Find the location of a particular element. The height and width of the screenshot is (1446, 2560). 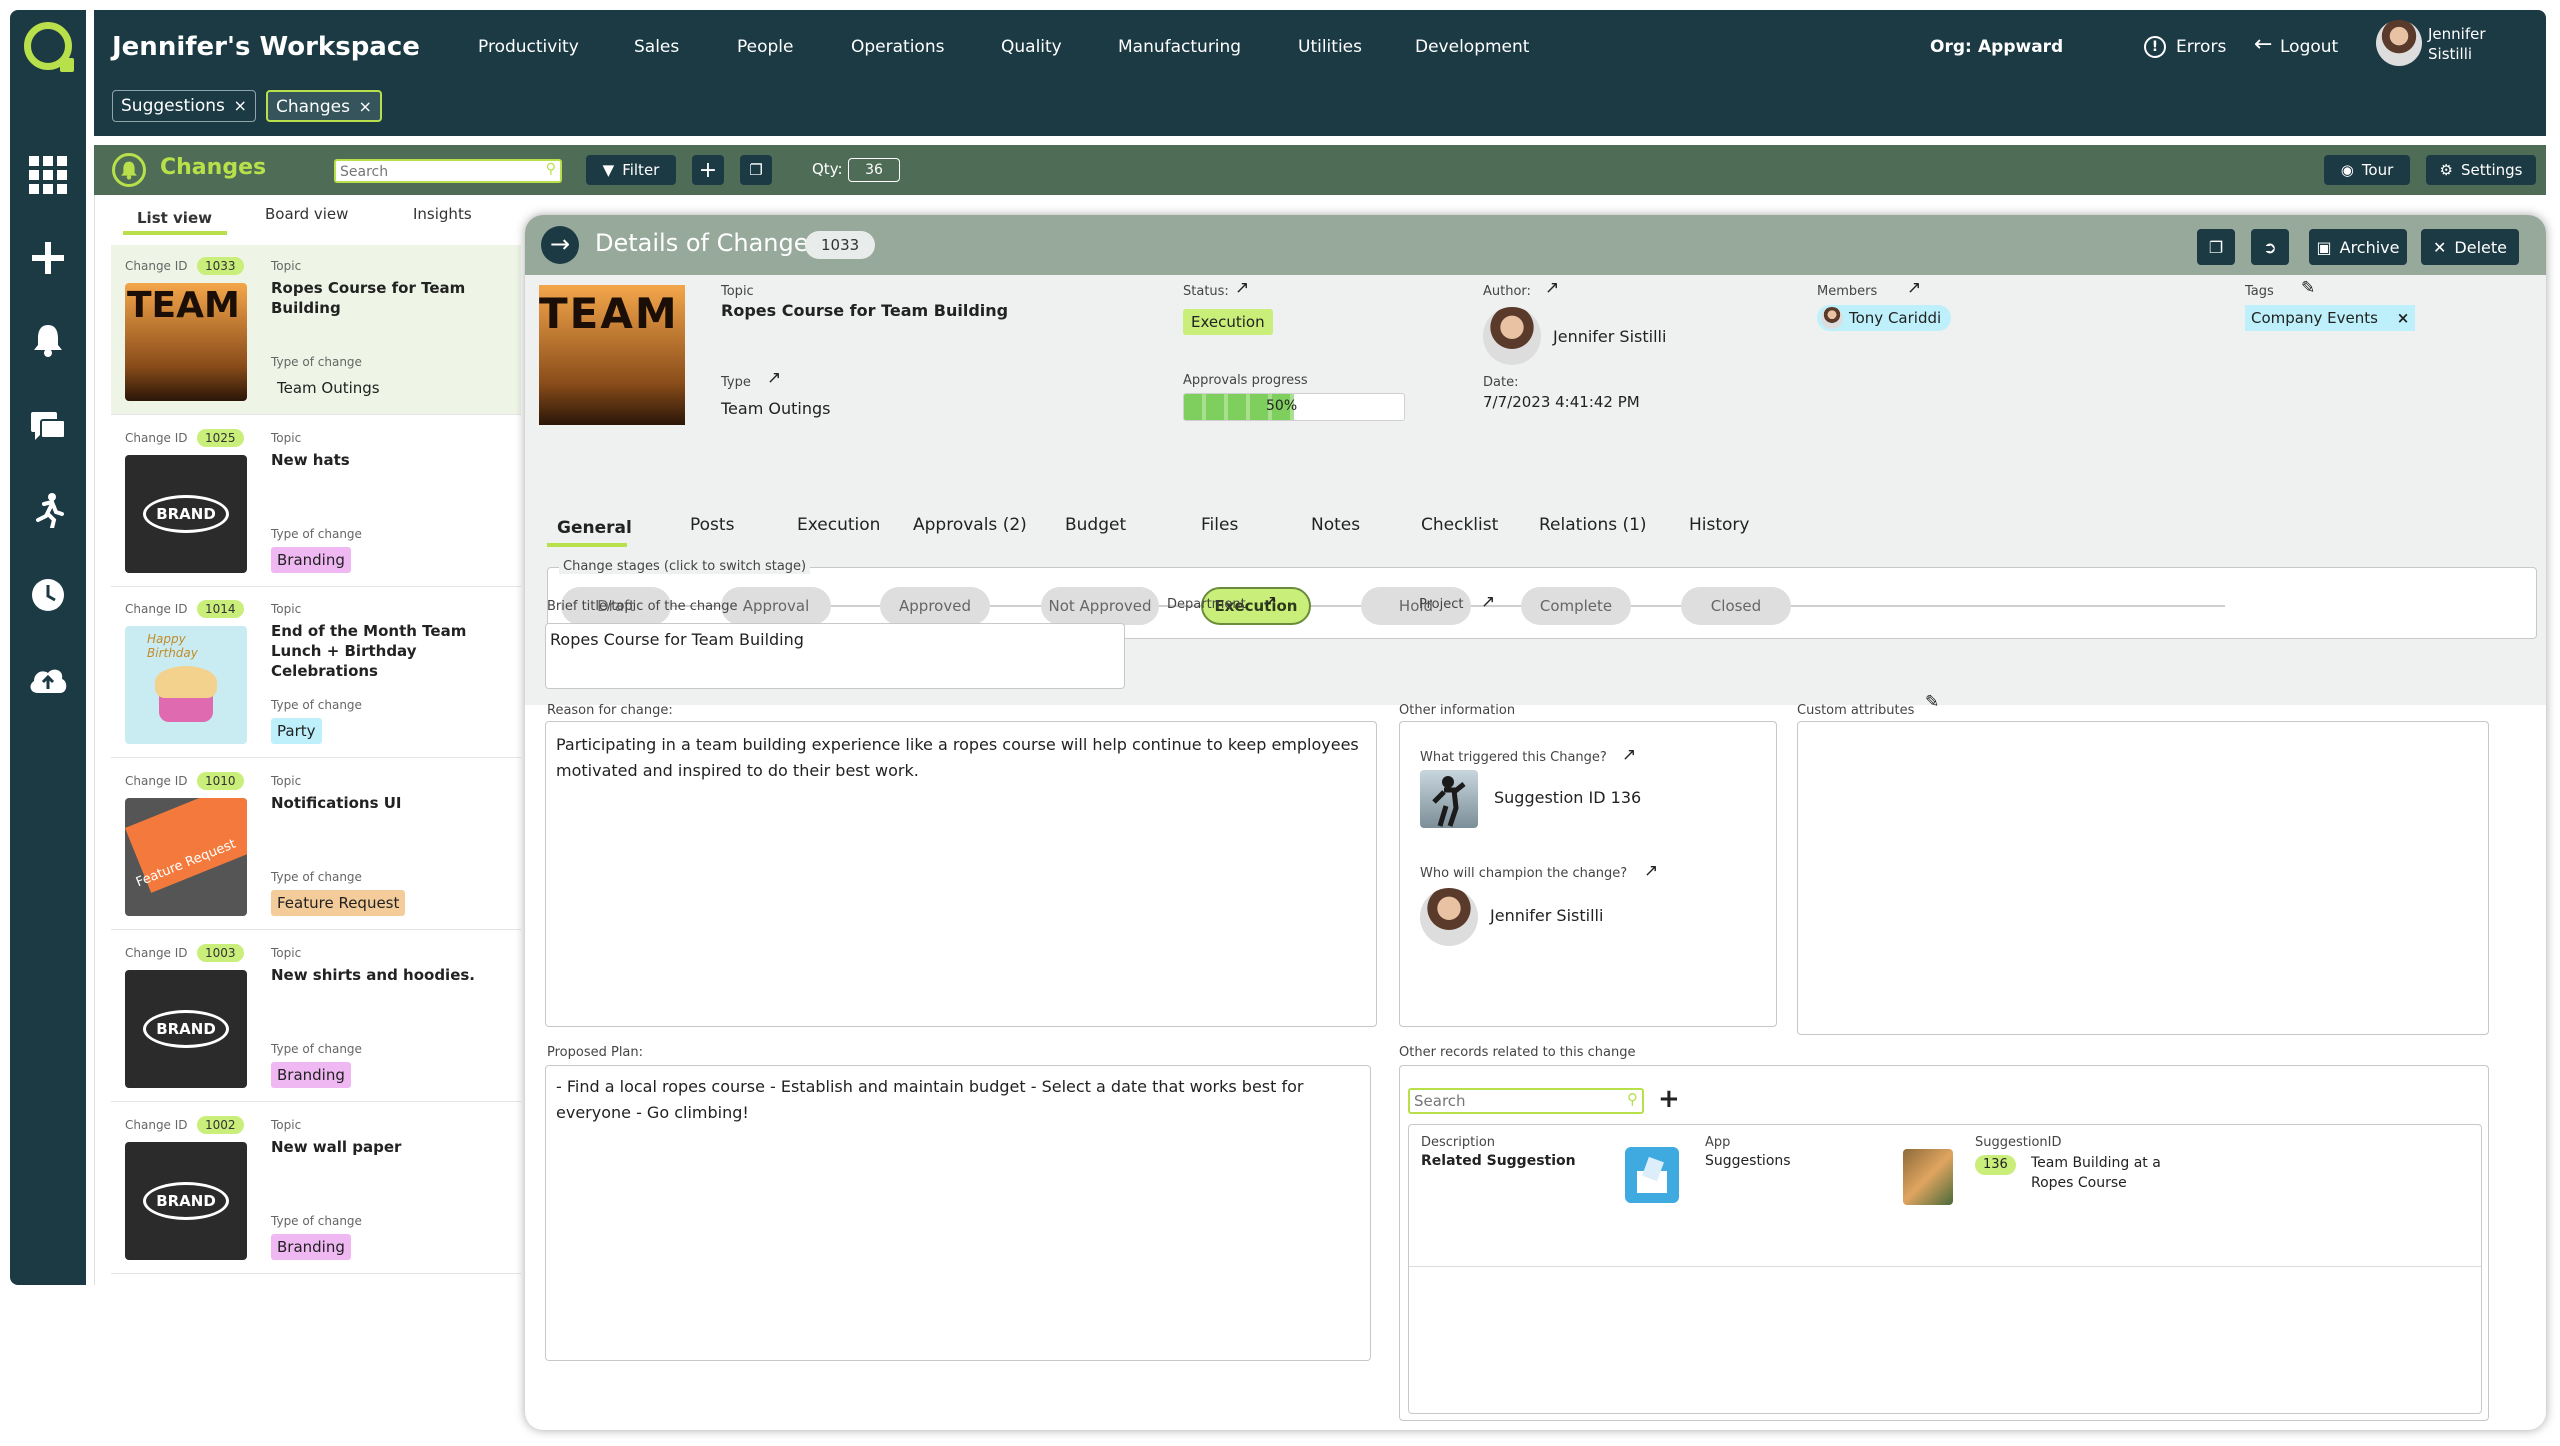

edit-department-icon: ↗ is located at coordinates (1272, 602).